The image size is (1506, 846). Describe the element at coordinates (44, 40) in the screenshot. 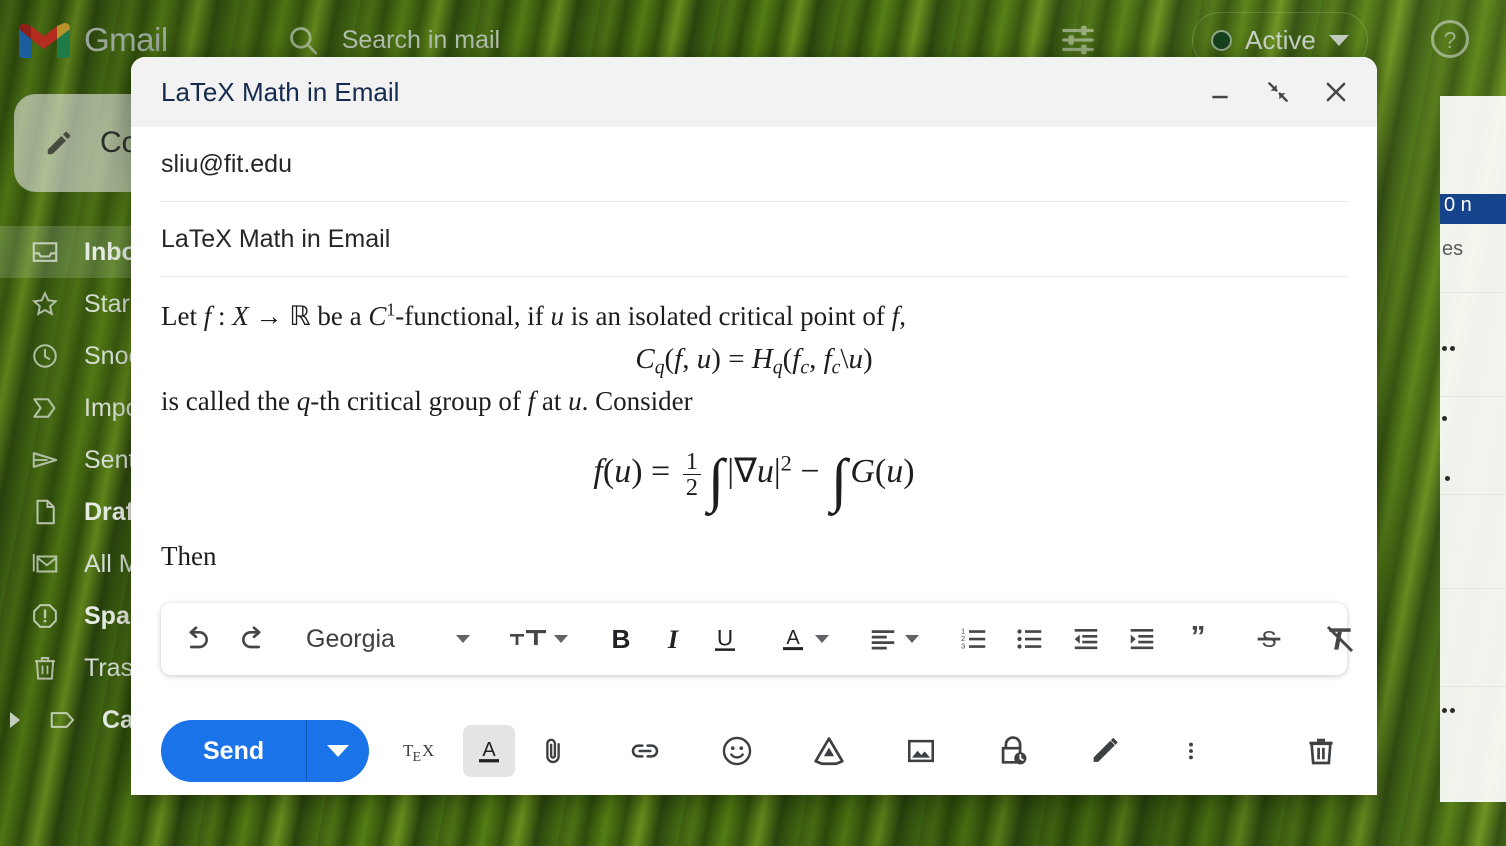

I see `gmail-logo-icon` at that location.